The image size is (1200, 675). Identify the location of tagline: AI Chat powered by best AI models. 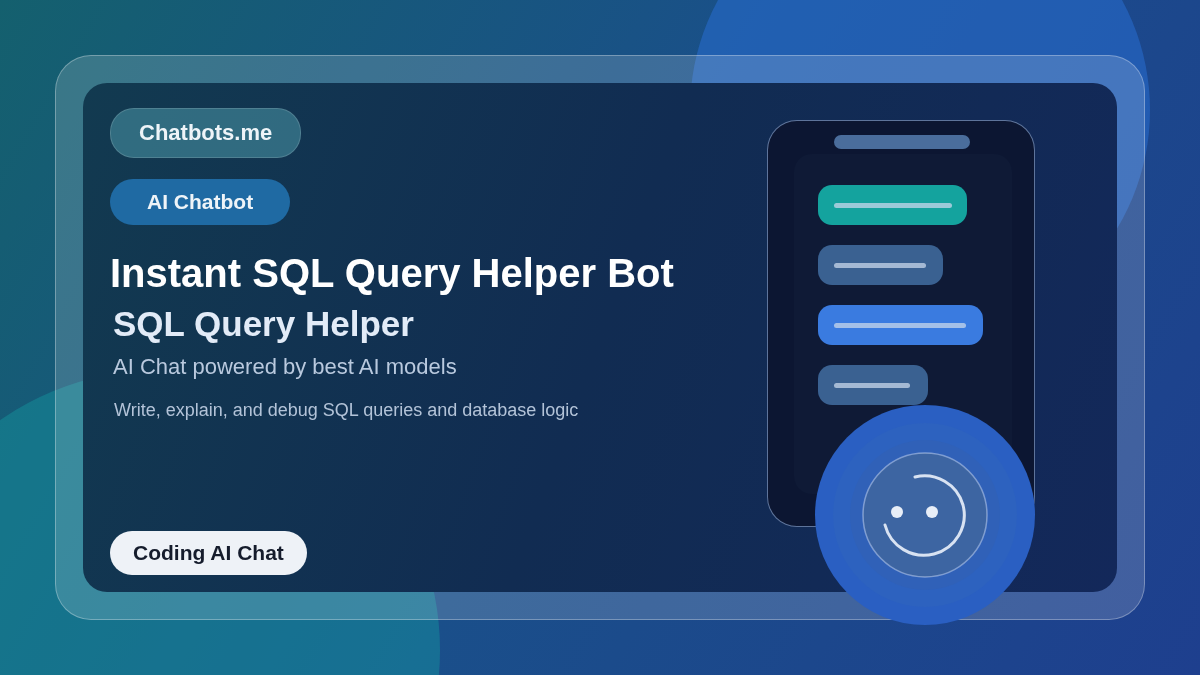
(285, 367).